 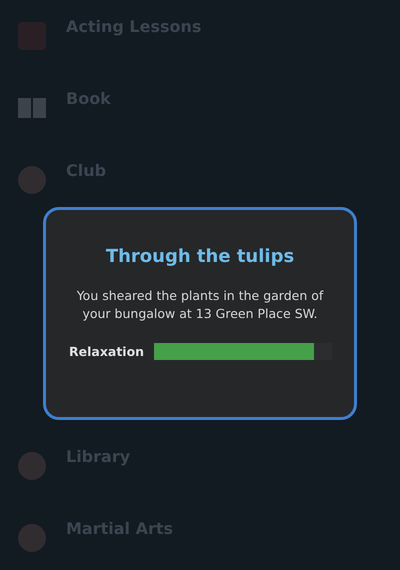 I want to click on meter-label: Relaxation, so click(x=106, y=351).